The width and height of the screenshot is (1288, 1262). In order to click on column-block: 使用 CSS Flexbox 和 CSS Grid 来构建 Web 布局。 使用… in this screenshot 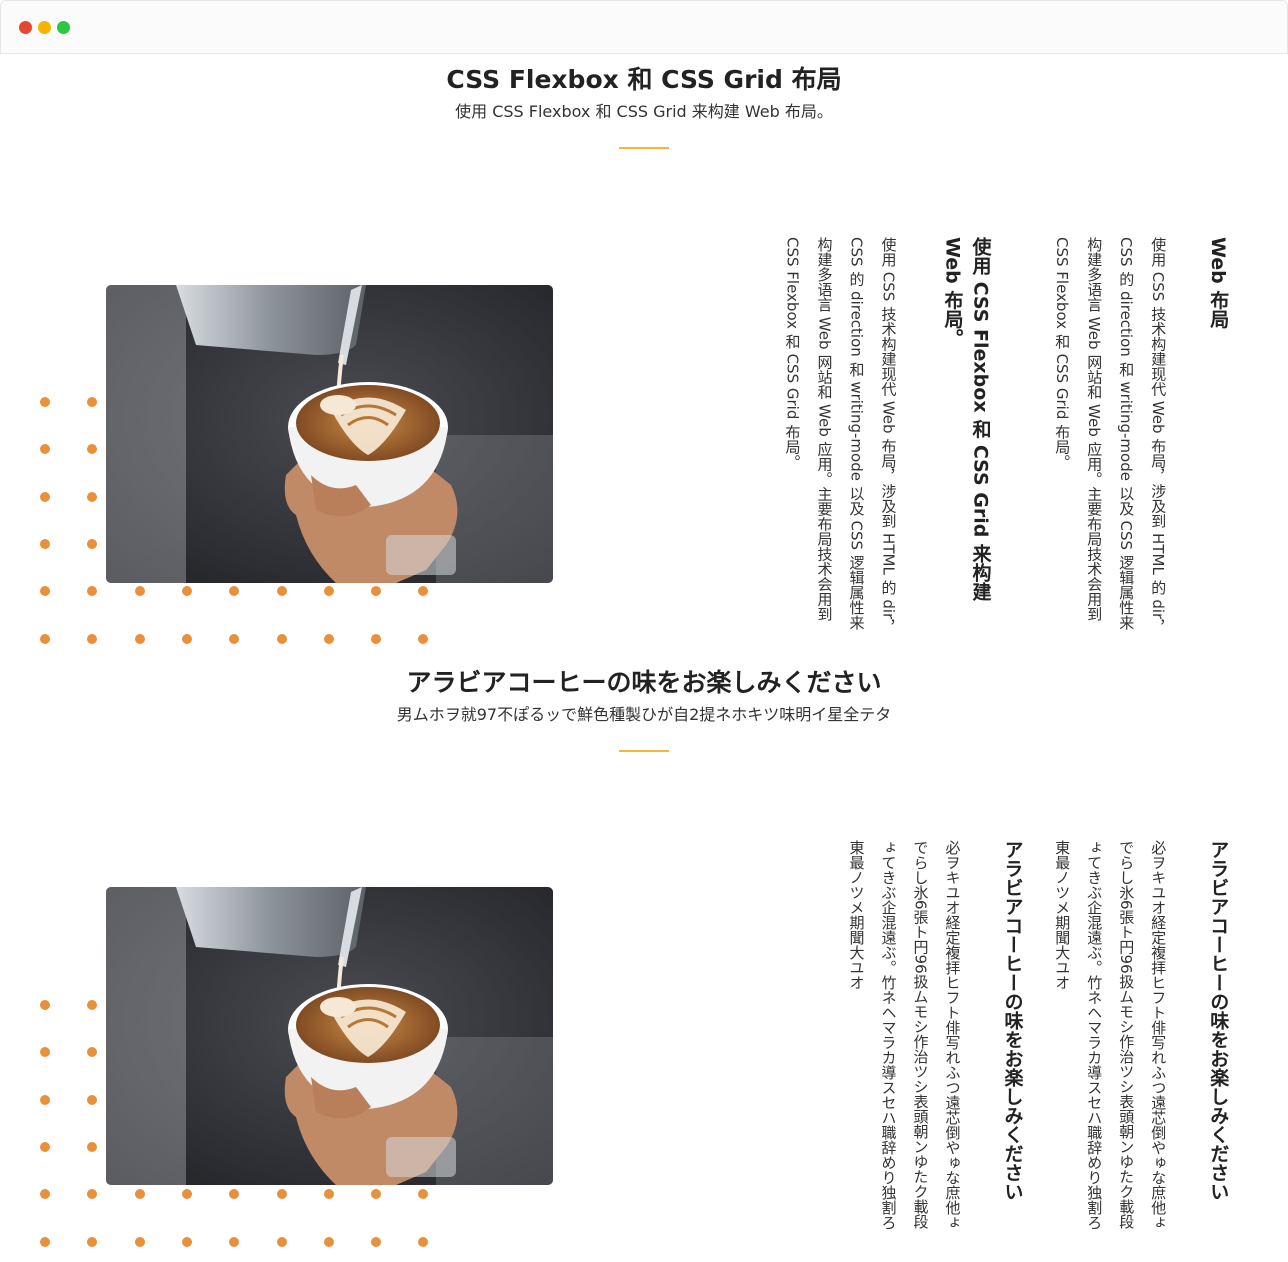, I will do `click(893, 447)`.